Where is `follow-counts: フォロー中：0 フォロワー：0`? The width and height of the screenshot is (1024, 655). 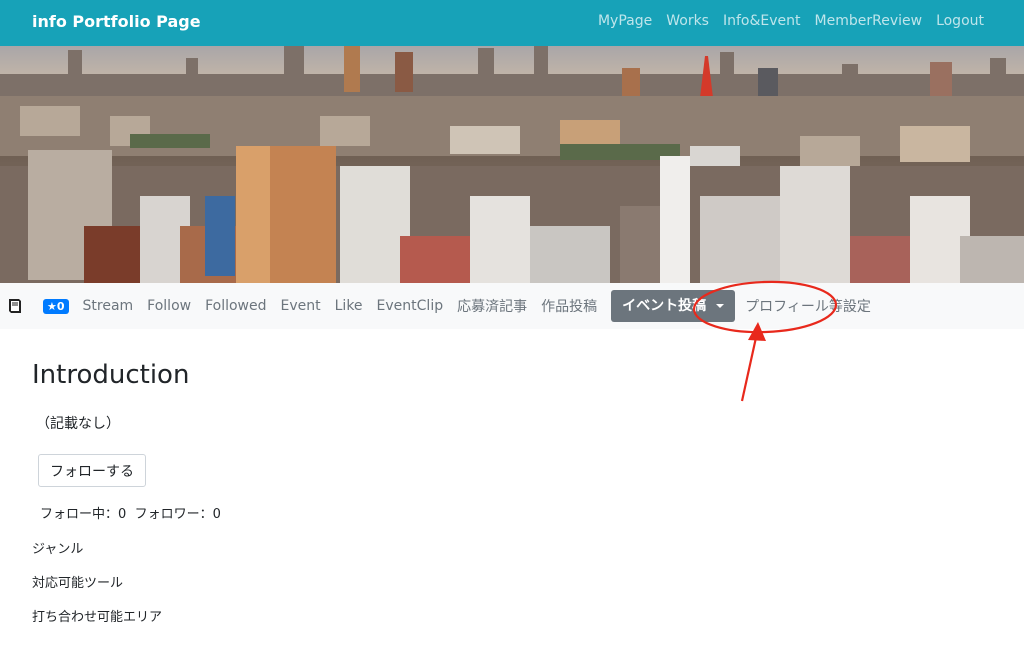 follow-counts: フォロー中：0 フォロワー：0 is located at coordinates (130, 512).